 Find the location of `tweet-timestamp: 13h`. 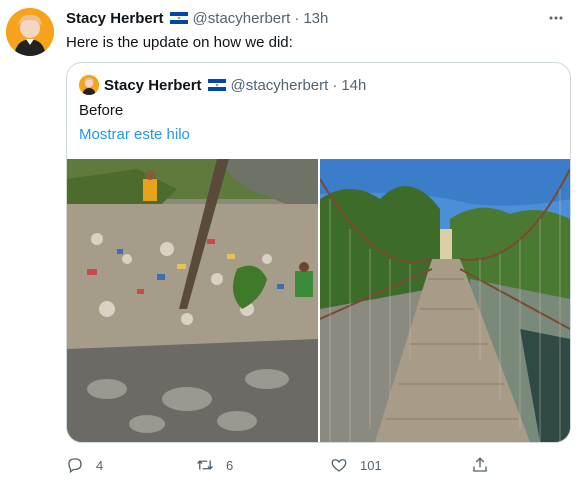

tweet-timestamp: 13h is located at coordinates (315, 18).